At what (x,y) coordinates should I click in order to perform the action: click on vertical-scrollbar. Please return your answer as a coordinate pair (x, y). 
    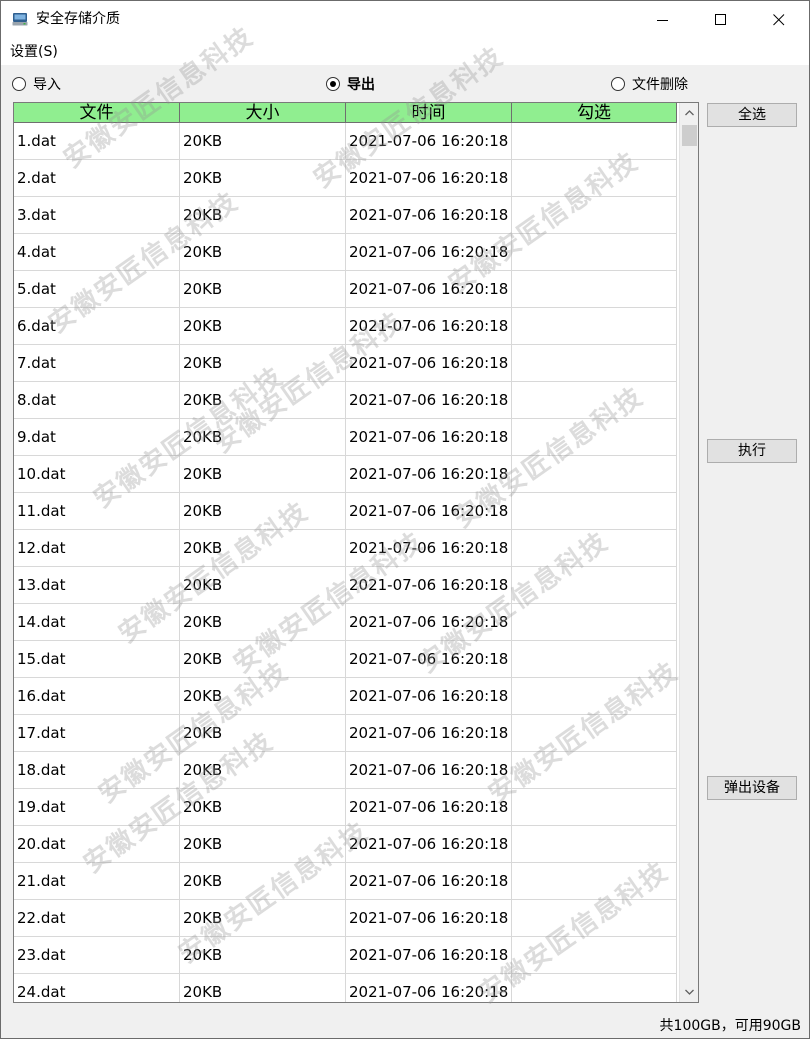
    Looking at the image, I should click on (688, 552).